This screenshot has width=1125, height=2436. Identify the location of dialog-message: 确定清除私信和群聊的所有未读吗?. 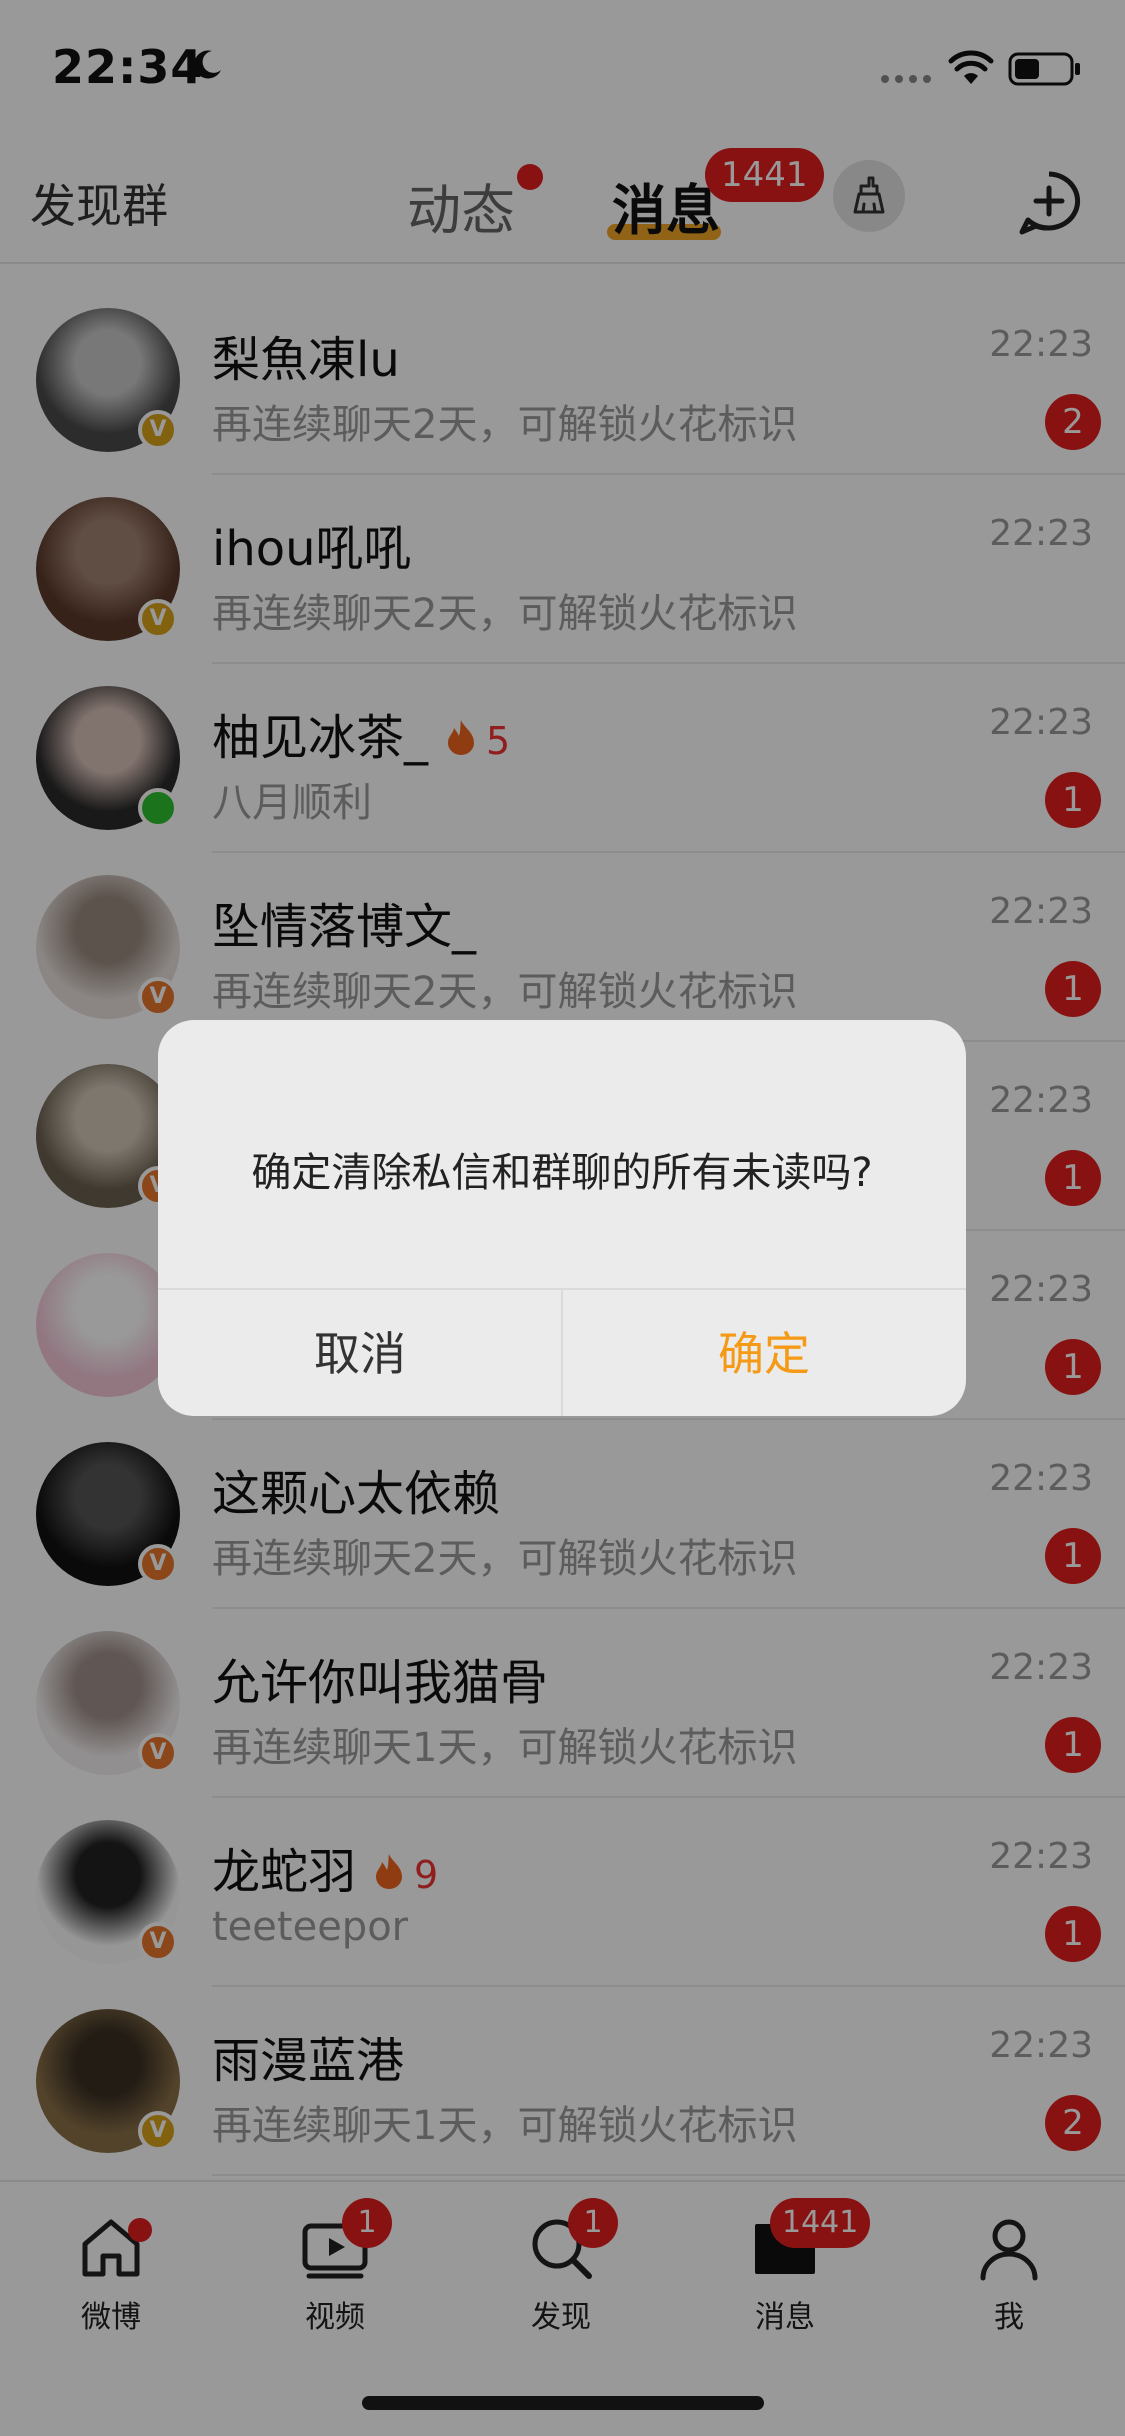
(562, 1173).